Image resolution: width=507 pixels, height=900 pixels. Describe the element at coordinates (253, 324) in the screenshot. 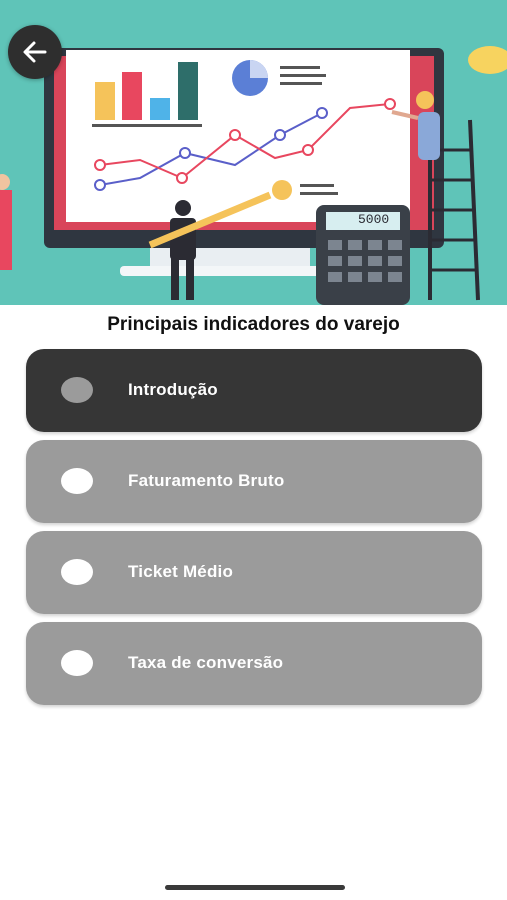

I see `page-title: Principais indicadores do varejo` at that location.